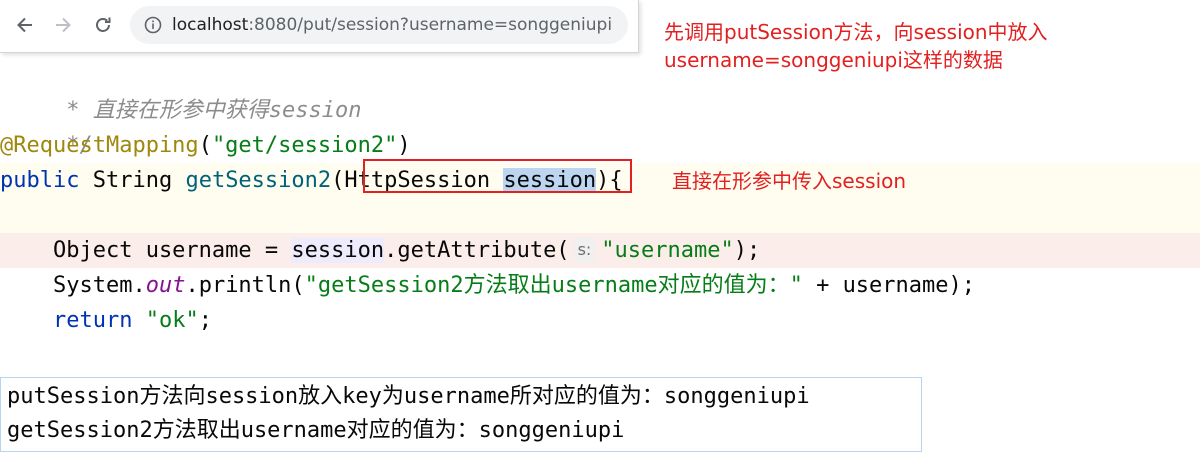 The height and width of the screenshot is (452, 1200). Describe the element at coordinates (304, 145) in the screenshot. I see `annotation-value: "get/session2"` at that location.